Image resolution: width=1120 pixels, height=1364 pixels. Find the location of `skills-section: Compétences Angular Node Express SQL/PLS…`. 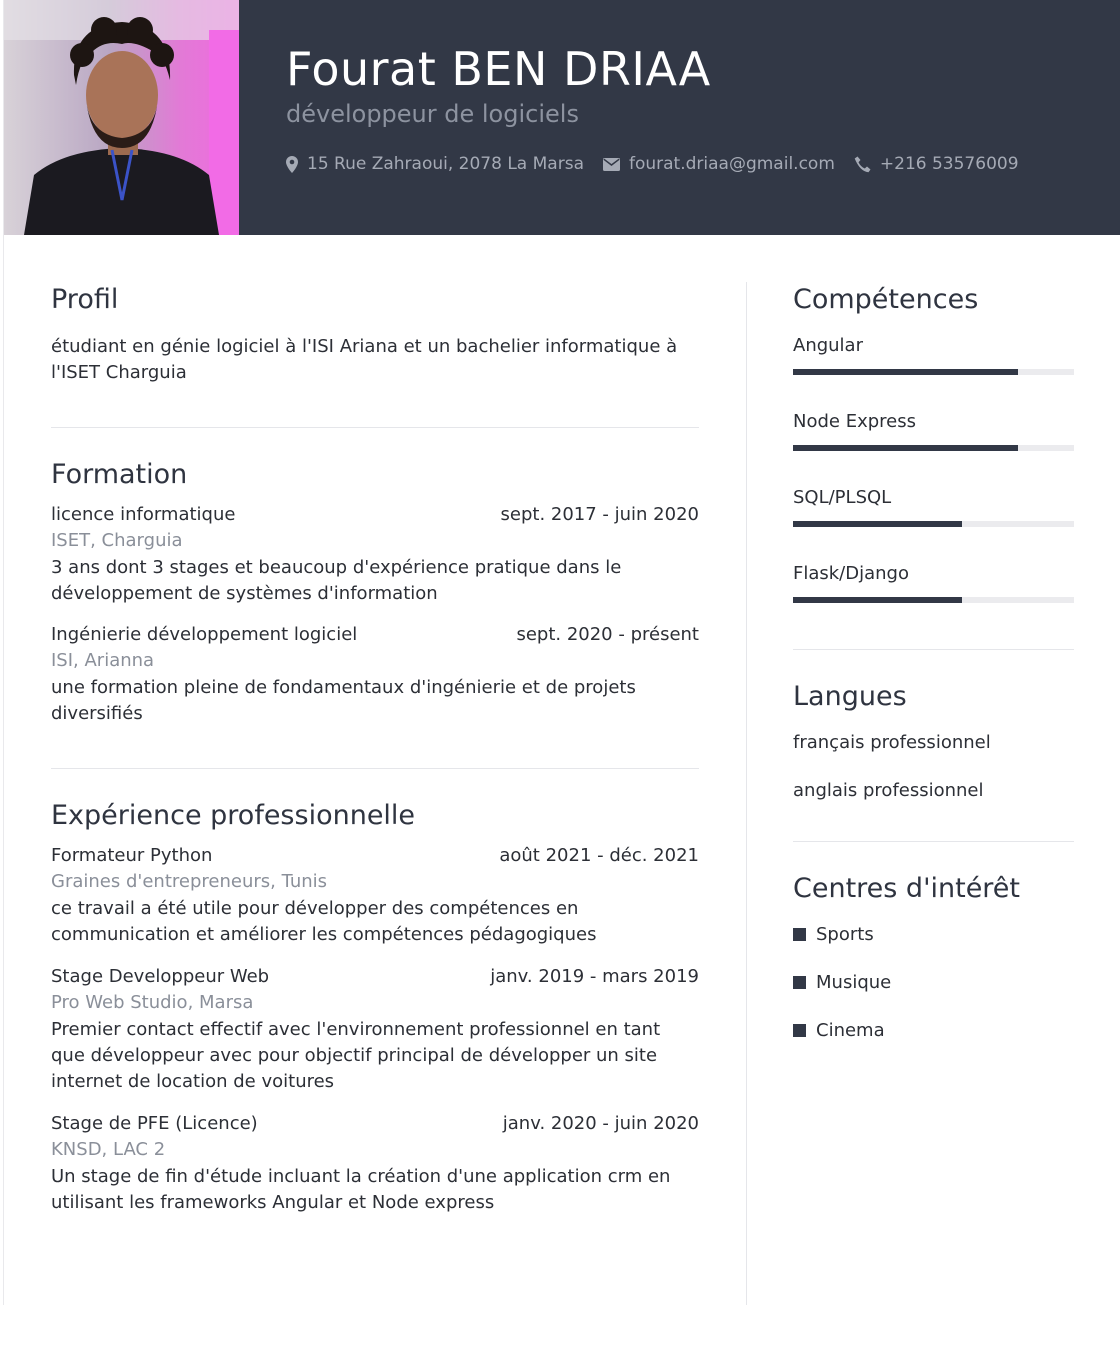

skills-section: Compétences Angular Node Express SQL/PLS… is located at coordinates (933, 443).